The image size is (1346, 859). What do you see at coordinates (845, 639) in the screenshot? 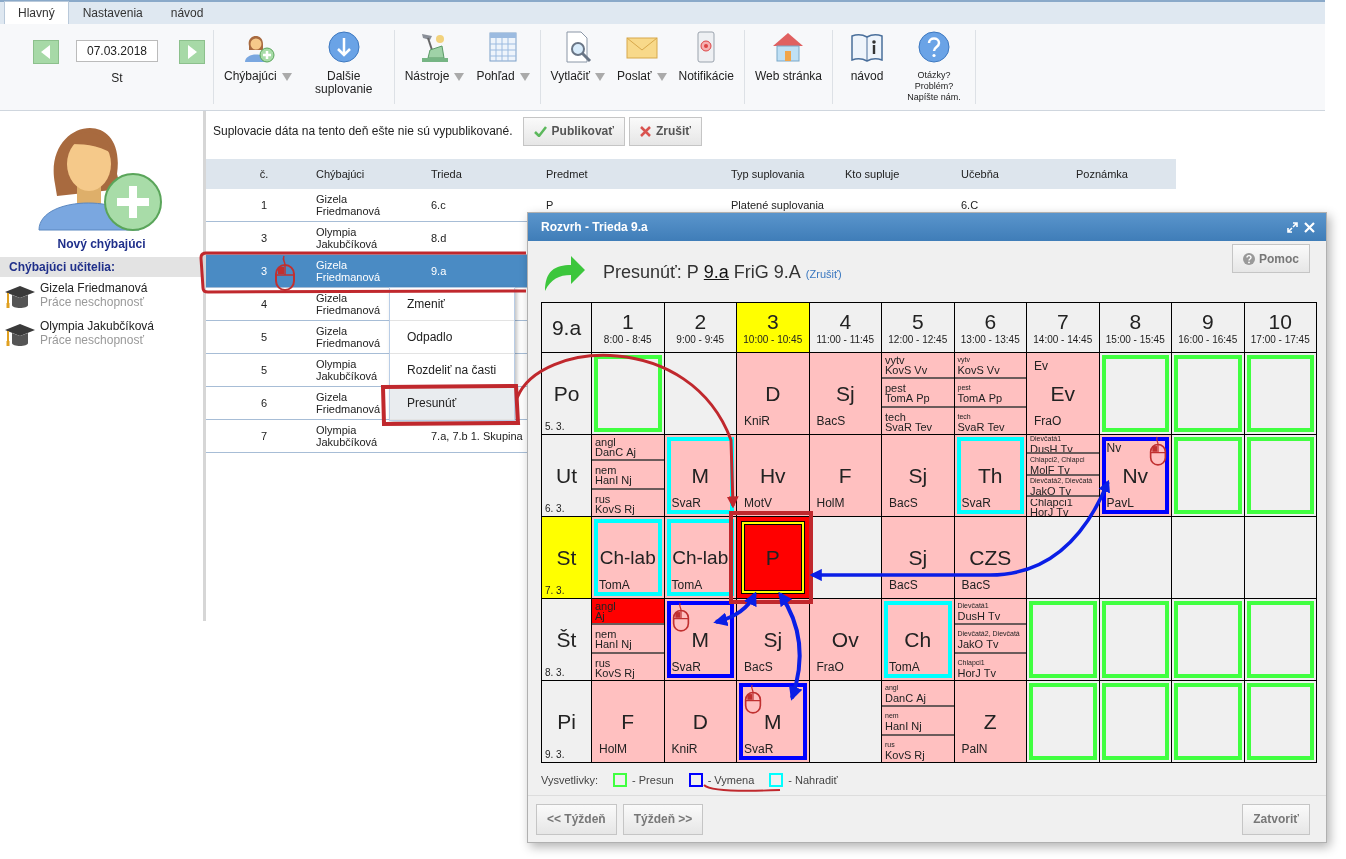
I see `timetable-cell: Ov FraO` at bounding box center [845, 639].